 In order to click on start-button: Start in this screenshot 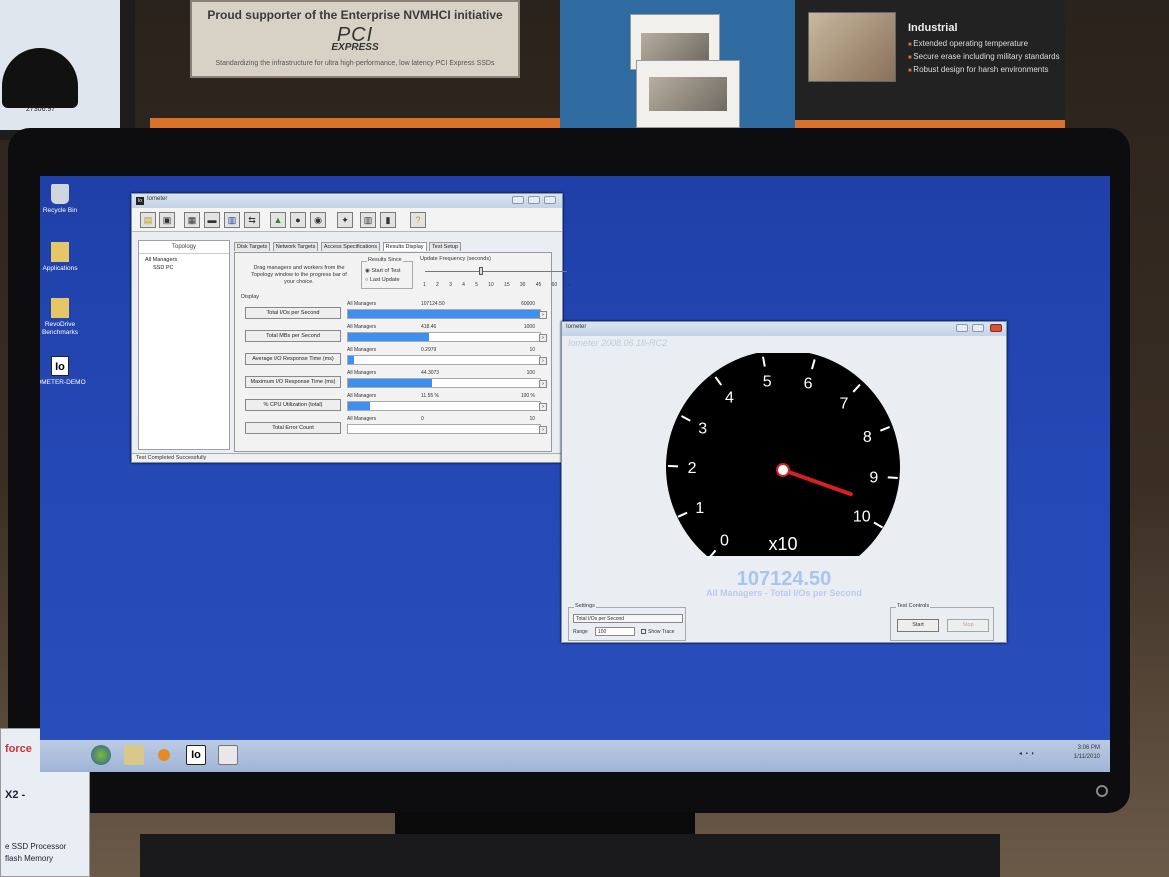, I will do `click(918, 625)`.